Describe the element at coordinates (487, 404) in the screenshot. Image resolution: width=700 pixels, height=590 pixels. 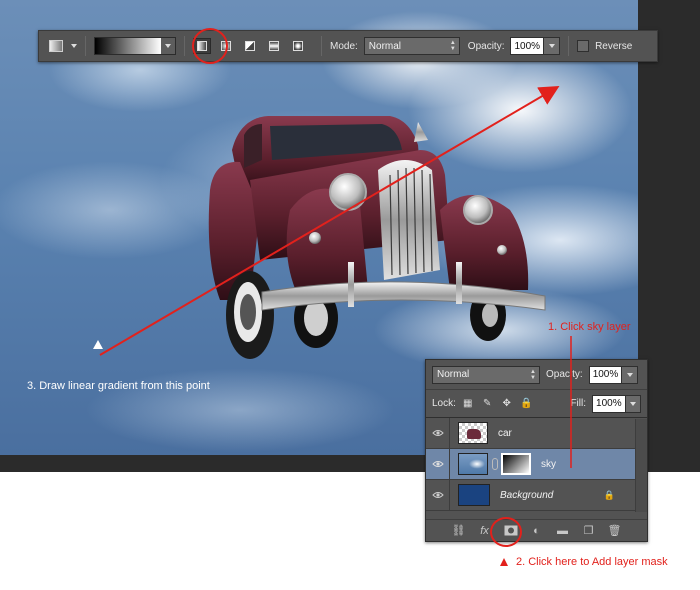
I see `lock-image-pixels-icon: ✎` at that location.